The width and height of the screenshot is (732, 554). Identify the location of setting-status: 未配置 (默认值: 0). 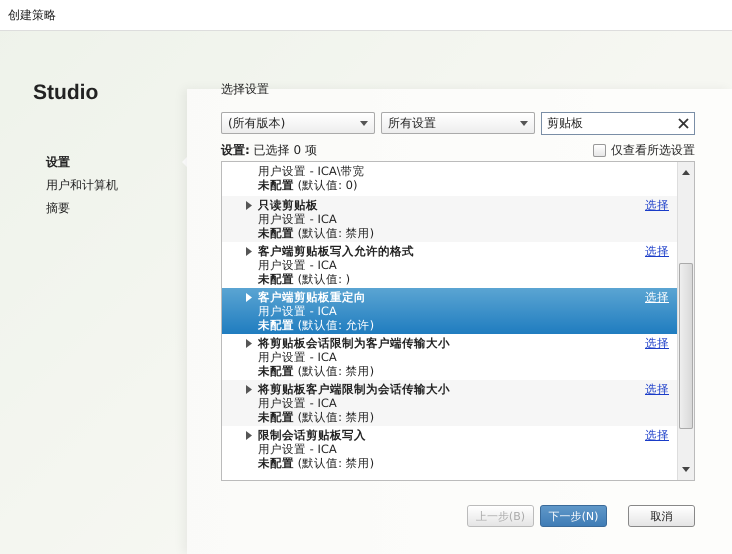
(308, 185).